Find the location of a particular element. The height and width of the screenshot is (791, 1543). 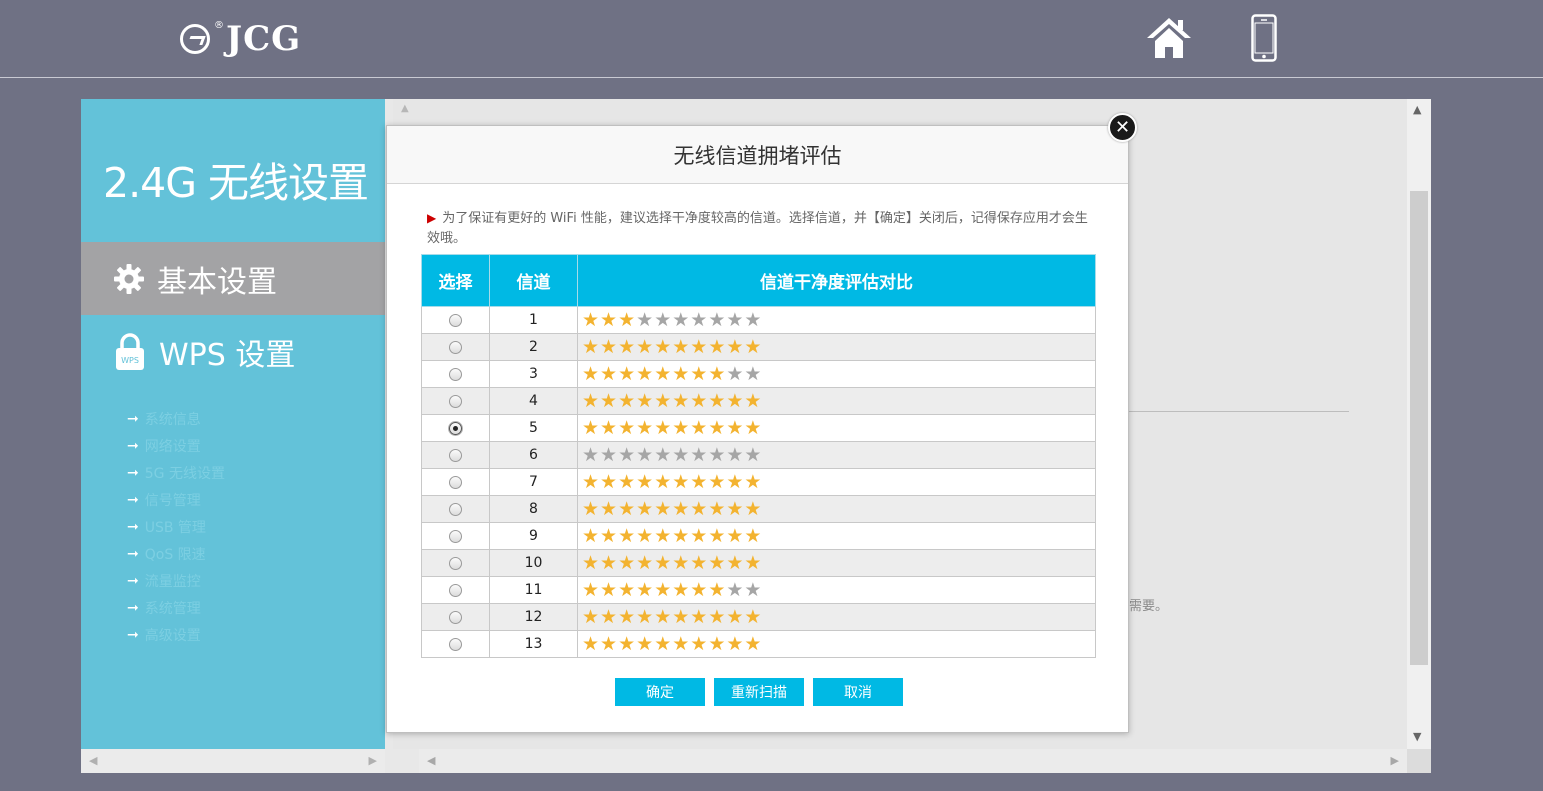

triangle-right-icon: ▶ is located at coordinates (432, 218).